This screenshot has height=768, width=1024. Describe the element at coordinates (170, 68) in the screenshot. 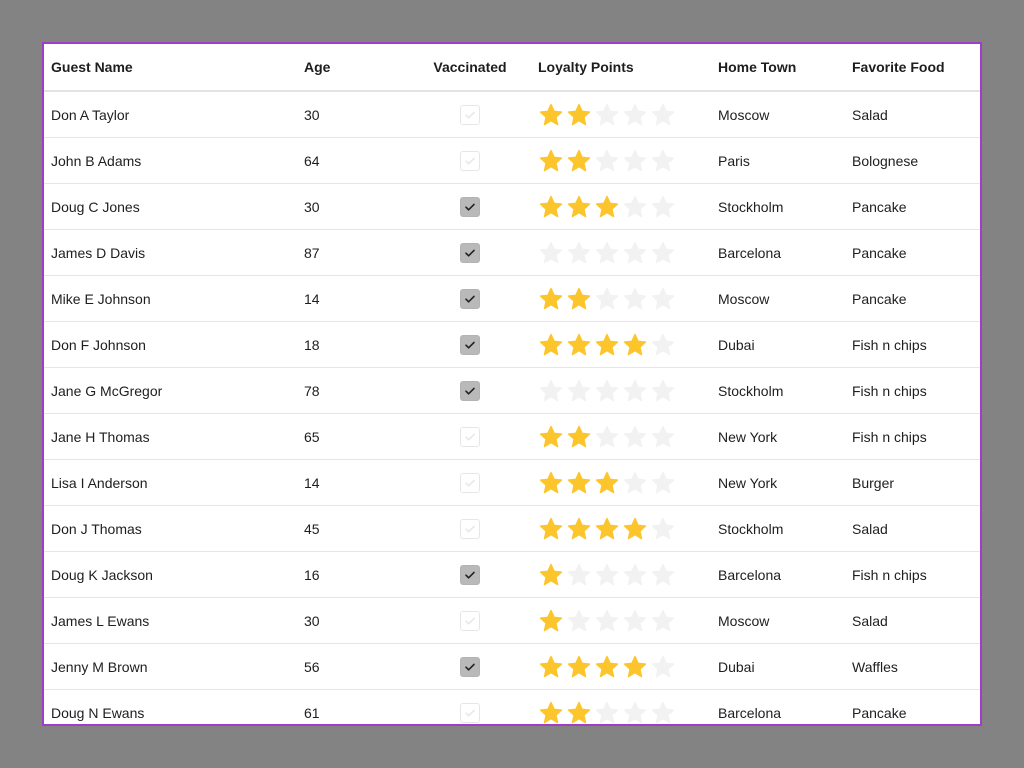

I see `column-header-guest-name: Guest Name` at that location.